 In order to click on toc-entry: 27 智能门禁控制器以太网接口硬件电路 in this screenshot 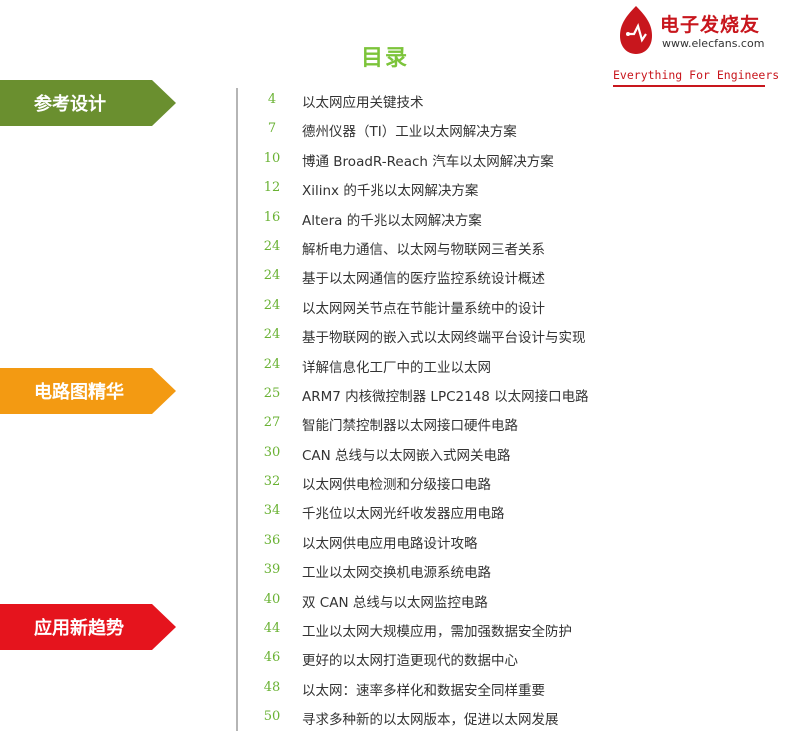, I will do `click(512, 425)`.